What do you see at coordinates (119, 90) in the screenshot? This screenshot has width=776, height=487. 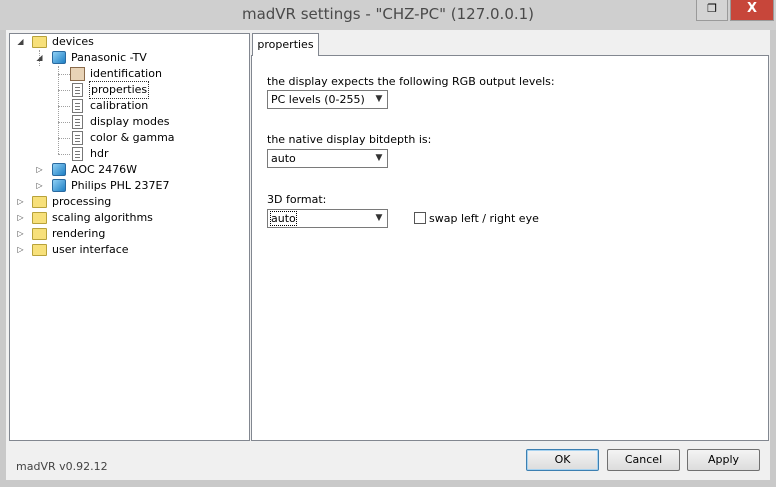 I see `tree-item-label: properties` at bounding box center [119, 90].